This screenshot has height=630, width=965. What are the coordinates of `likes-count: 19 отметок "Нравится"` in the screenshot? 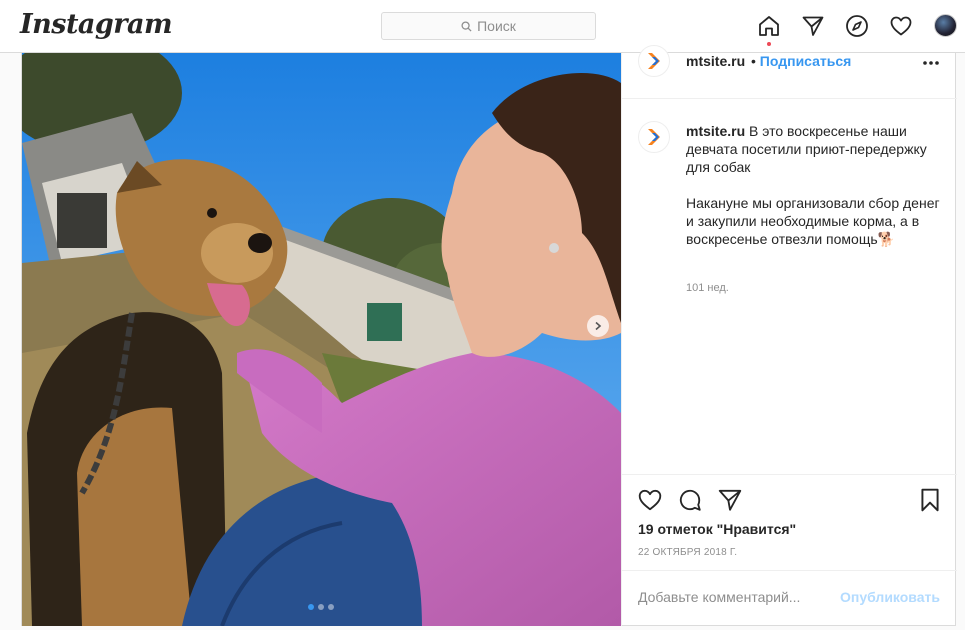 It's located at (717, 529).